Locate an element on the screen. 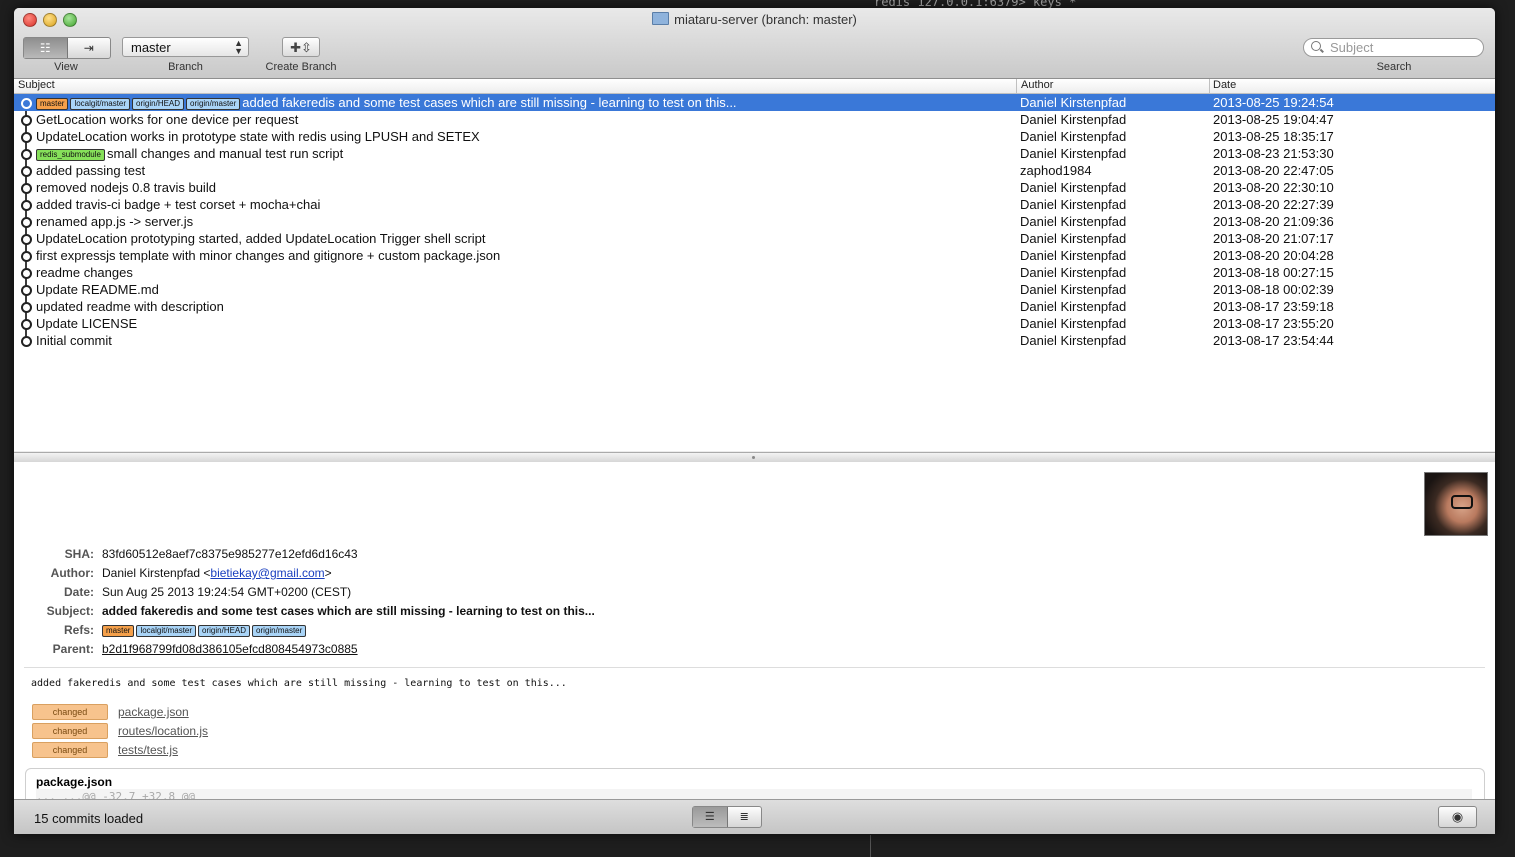 The width and height of the screenshot is (1515, 857). quicklook-eye-button: ◉ is located at coordinates (1457, 817).